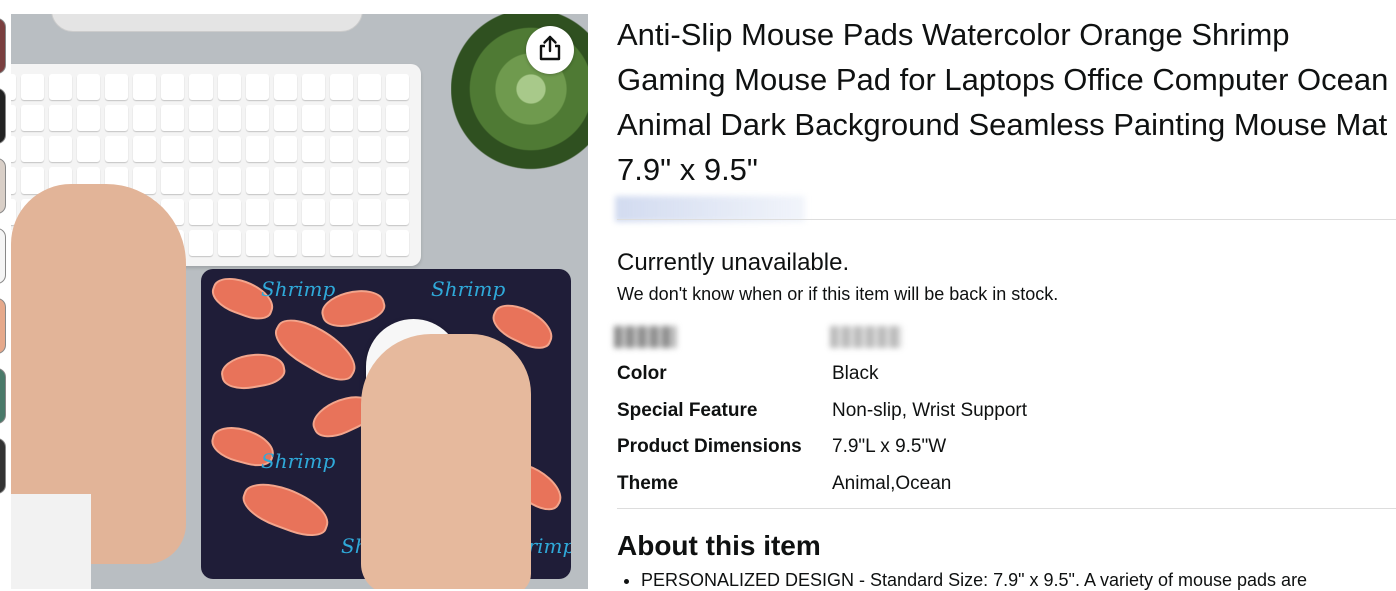 The image size is (1396, 591). Describe the element at coordinates (855, 374) in the screenshot. I see `attribute-value: Black` at that location.